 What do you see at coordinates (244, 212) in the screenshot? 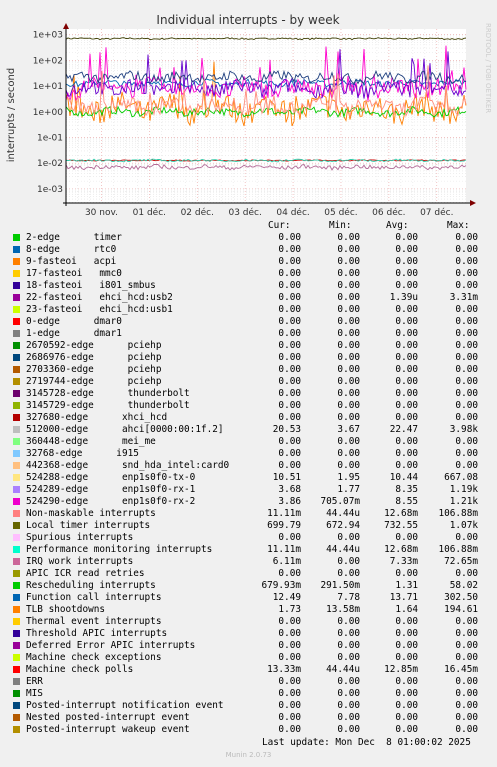
I see `x-tick-label: 03 déc.` at bounding box center [244, 212].